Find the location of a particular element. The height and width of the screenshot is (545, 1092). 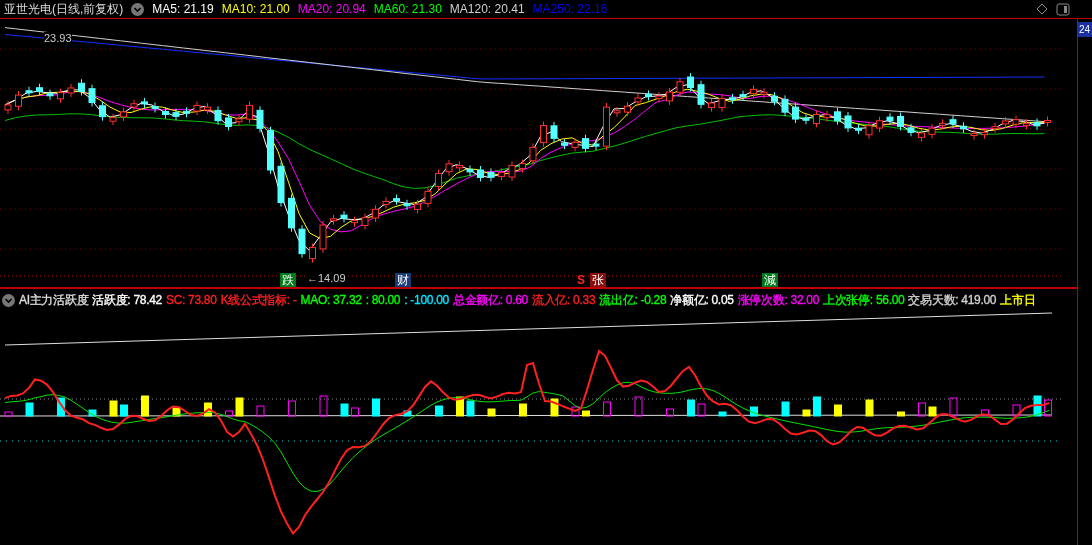

high-price-label: 23.93 is located at coordinates (58, 38).